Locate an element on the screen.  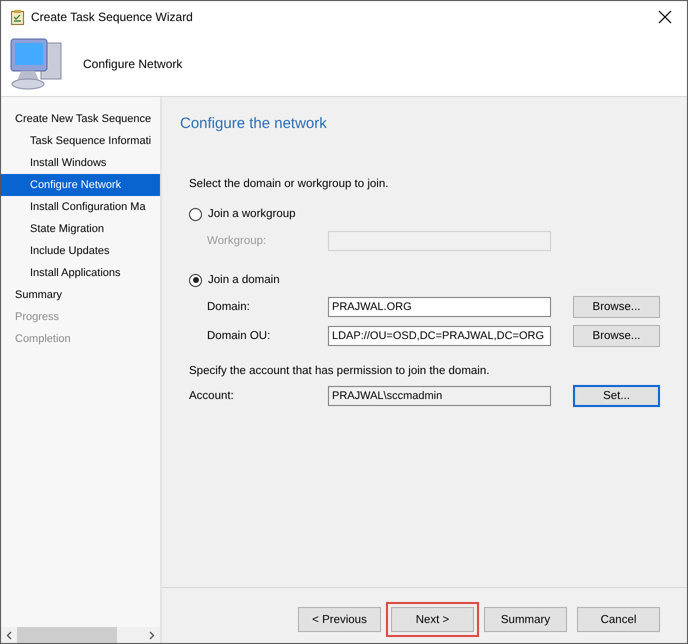
wizard-button: Summary is located at coordinates (525, 619).